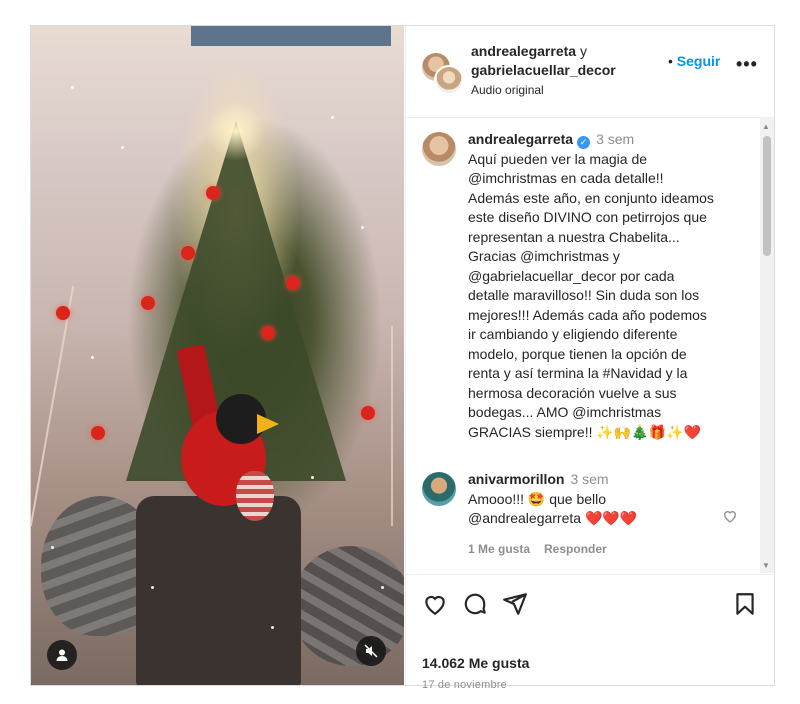  Describe the element at coordinates (516, 479) in the screenshot. I see `comment-username: anivarmorillon` at that location.